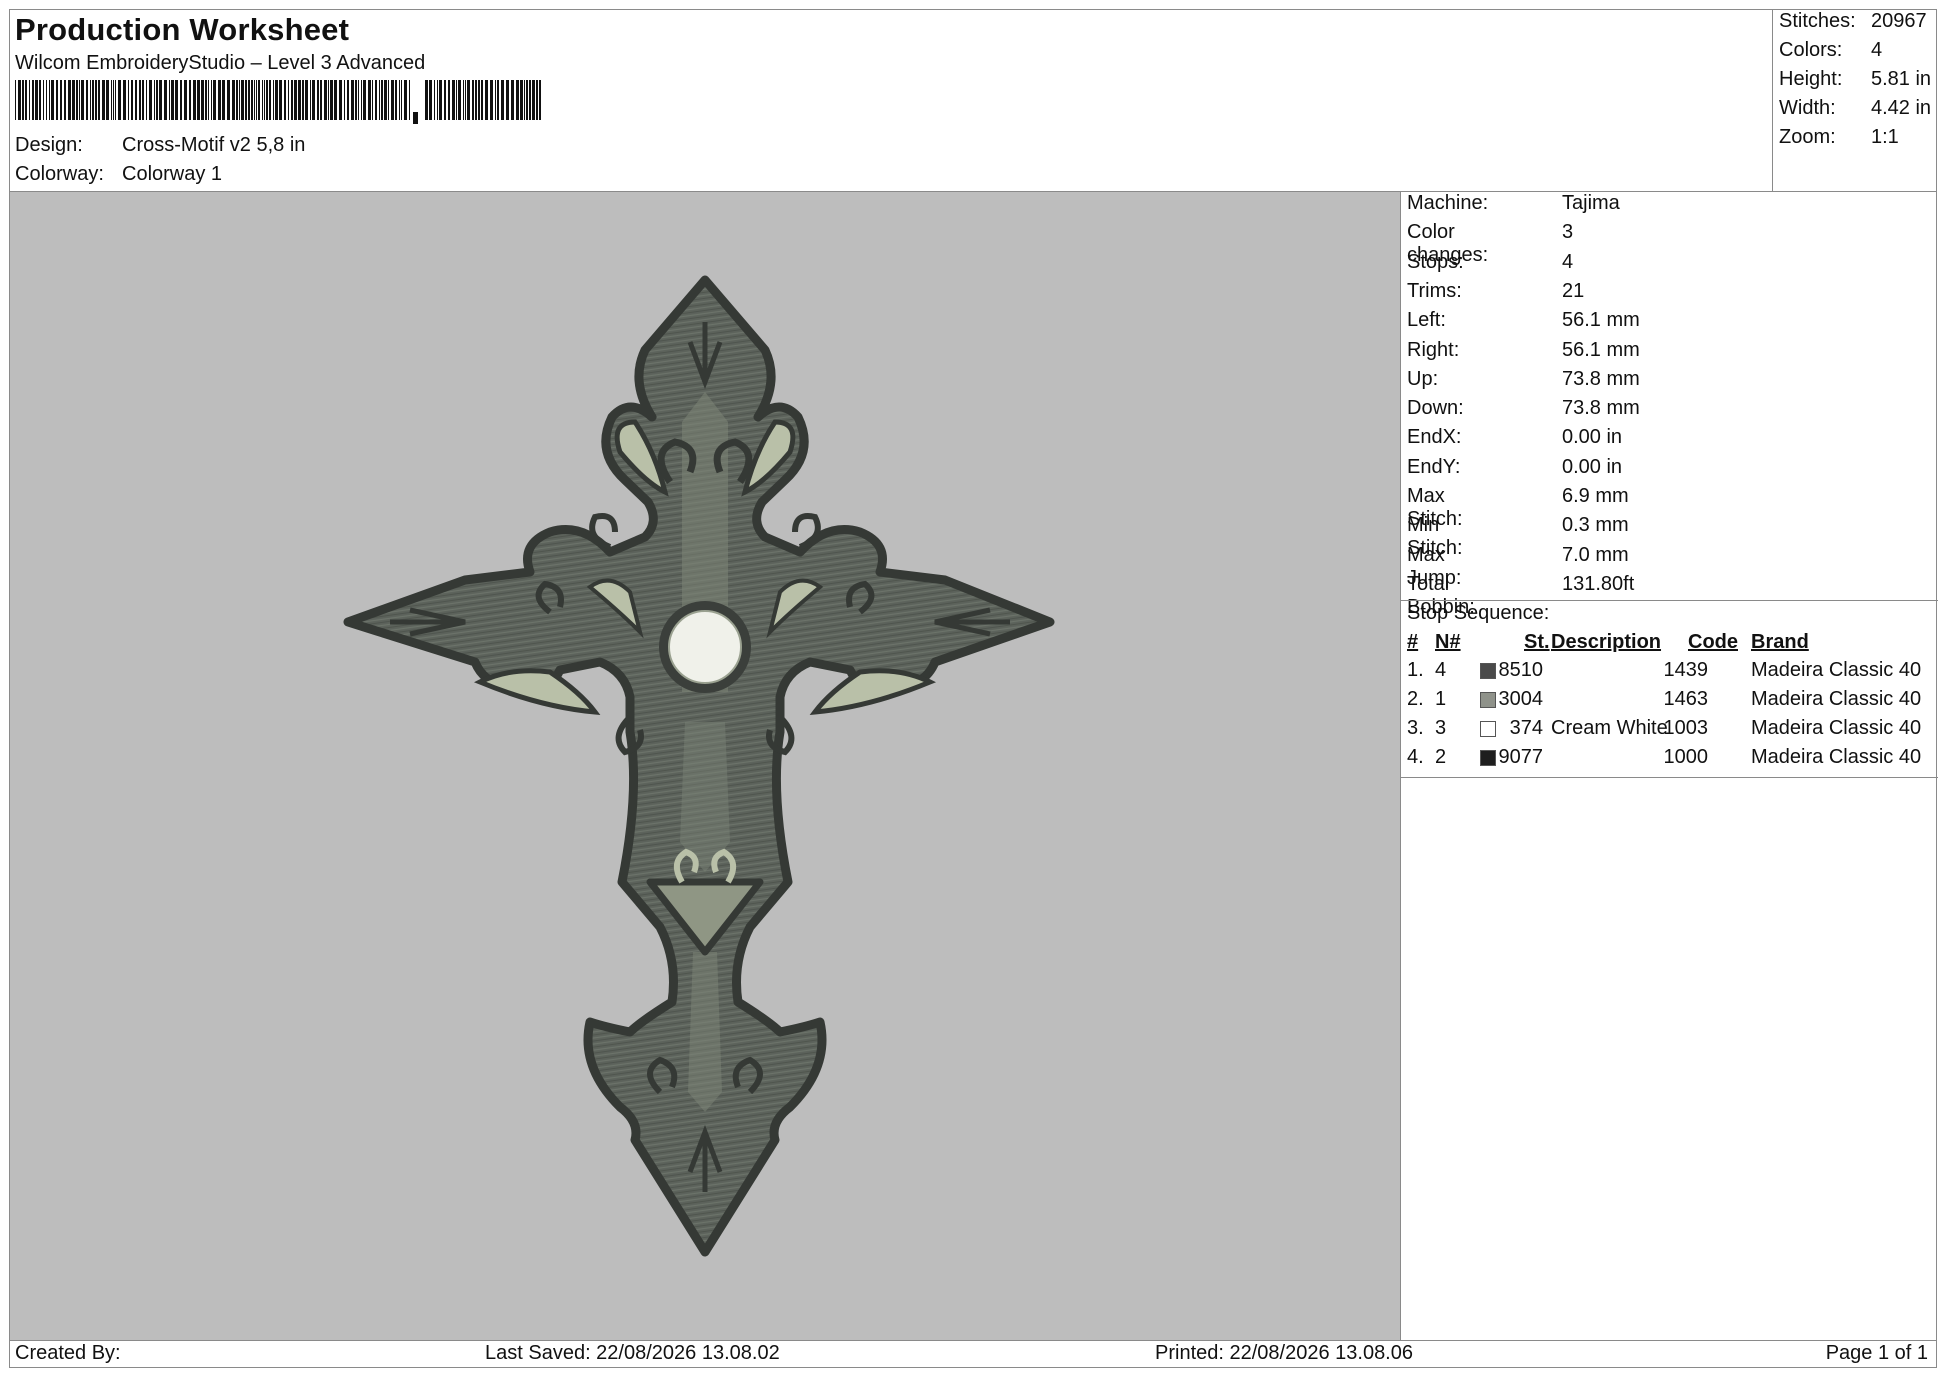 The width and height of the screenshot is (1946, 1375). I want to click on summary-label: Stitches:, so click(1817, 21).